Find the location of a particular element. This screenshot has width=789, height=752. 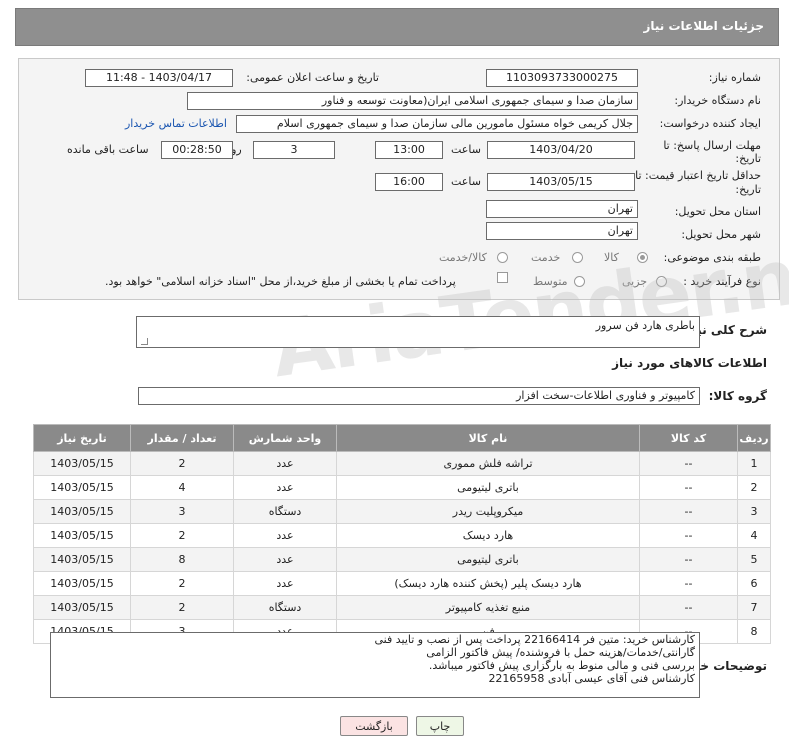

category-service-radio is located at coordinates (577, 257).